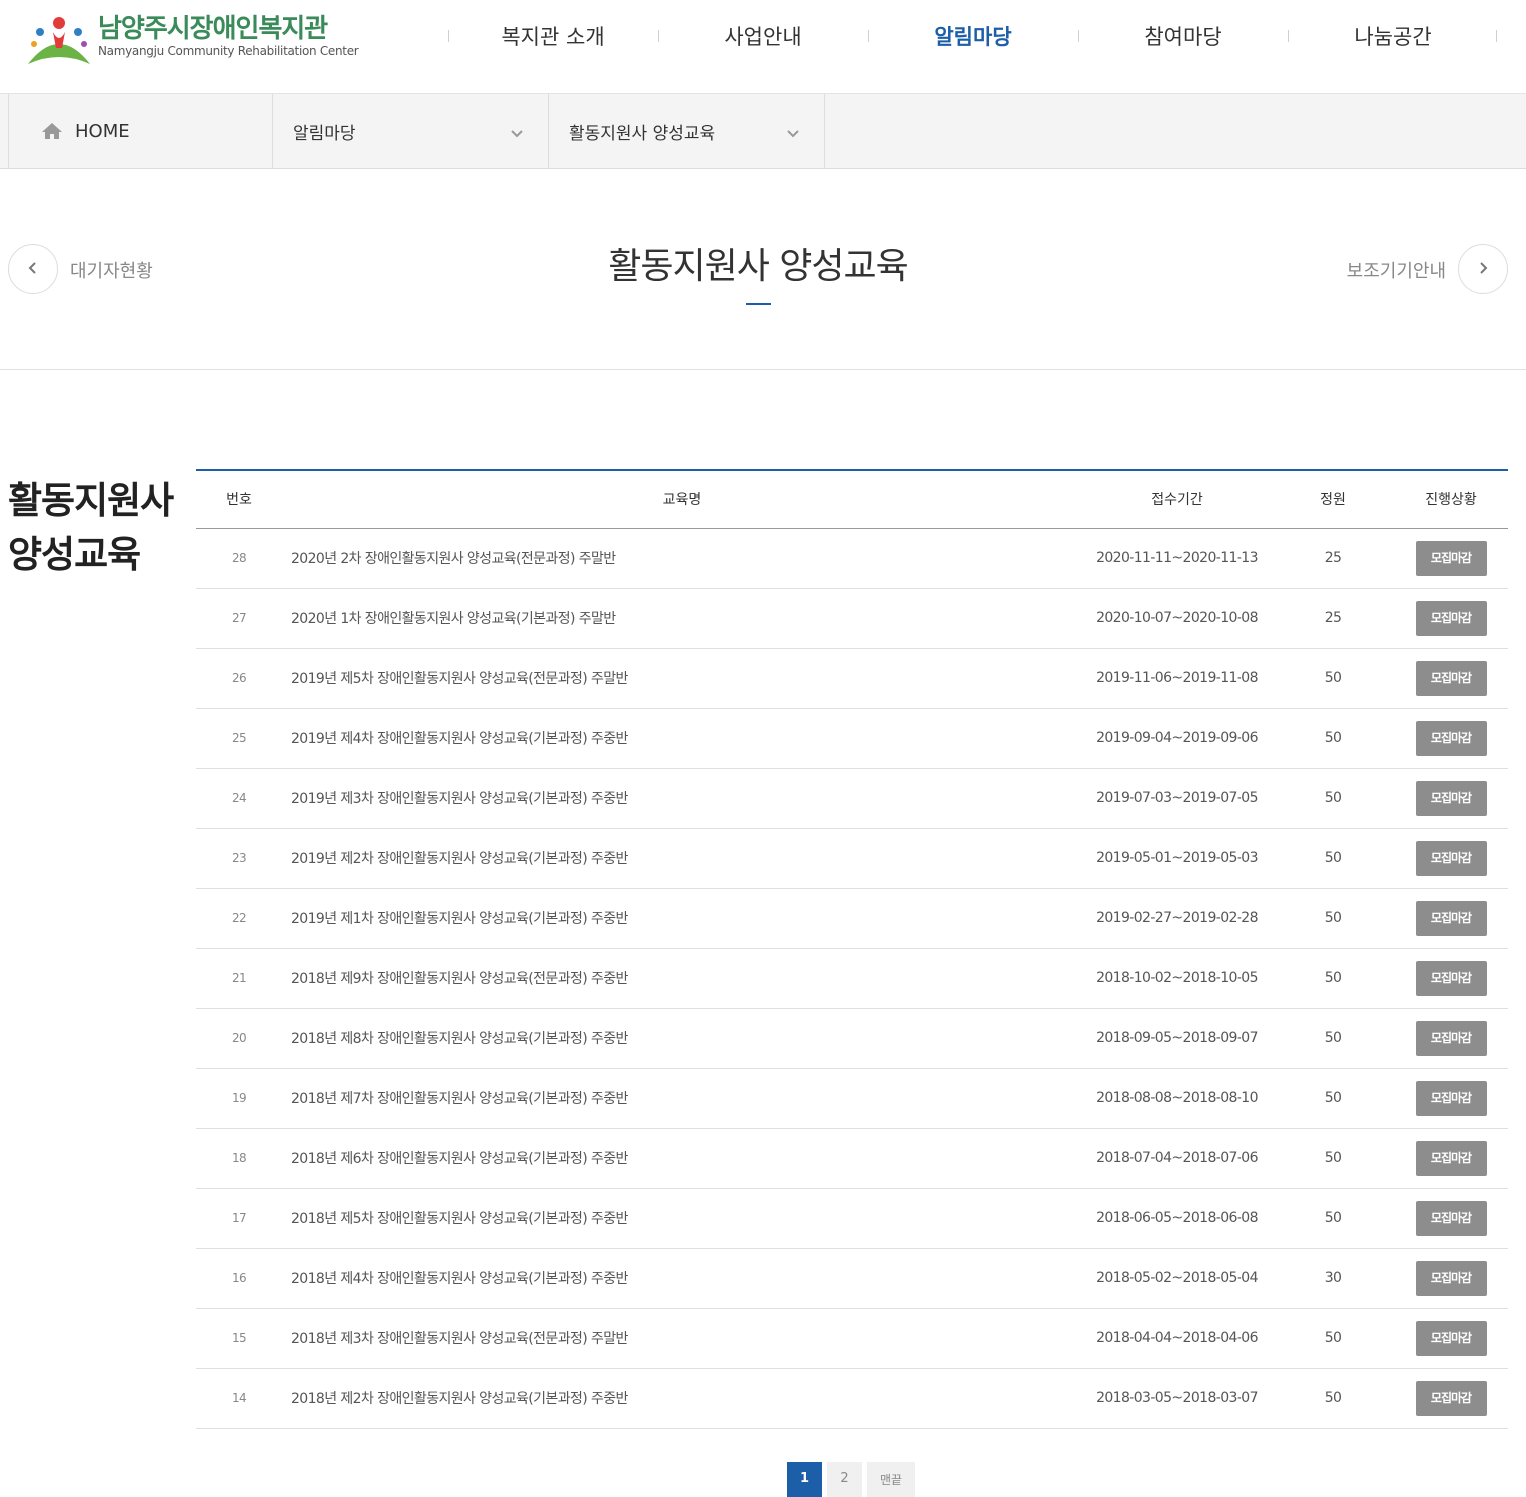  What do you see at coordinates (682, 1098) in the screenshot?
I see `row-title-link: 2018년 제7차 장애인활동지원사 양성교육(기본과정) 주중반` at bounding box center [682, 1098].